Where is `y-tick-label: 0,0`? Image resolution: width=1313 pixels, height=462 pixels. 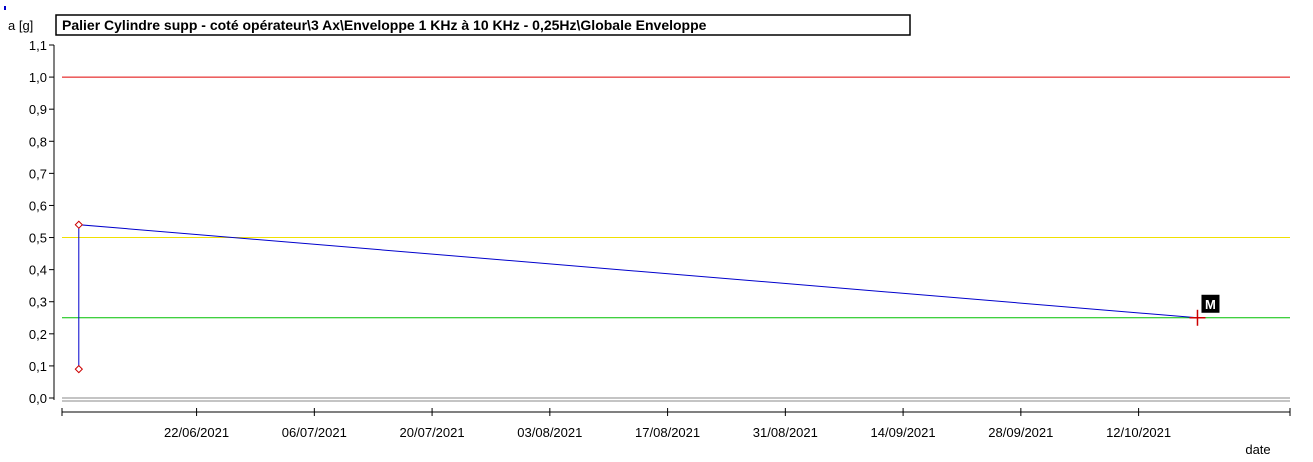 y-tick-label: 0,0 is located at coordinates (38, 398).